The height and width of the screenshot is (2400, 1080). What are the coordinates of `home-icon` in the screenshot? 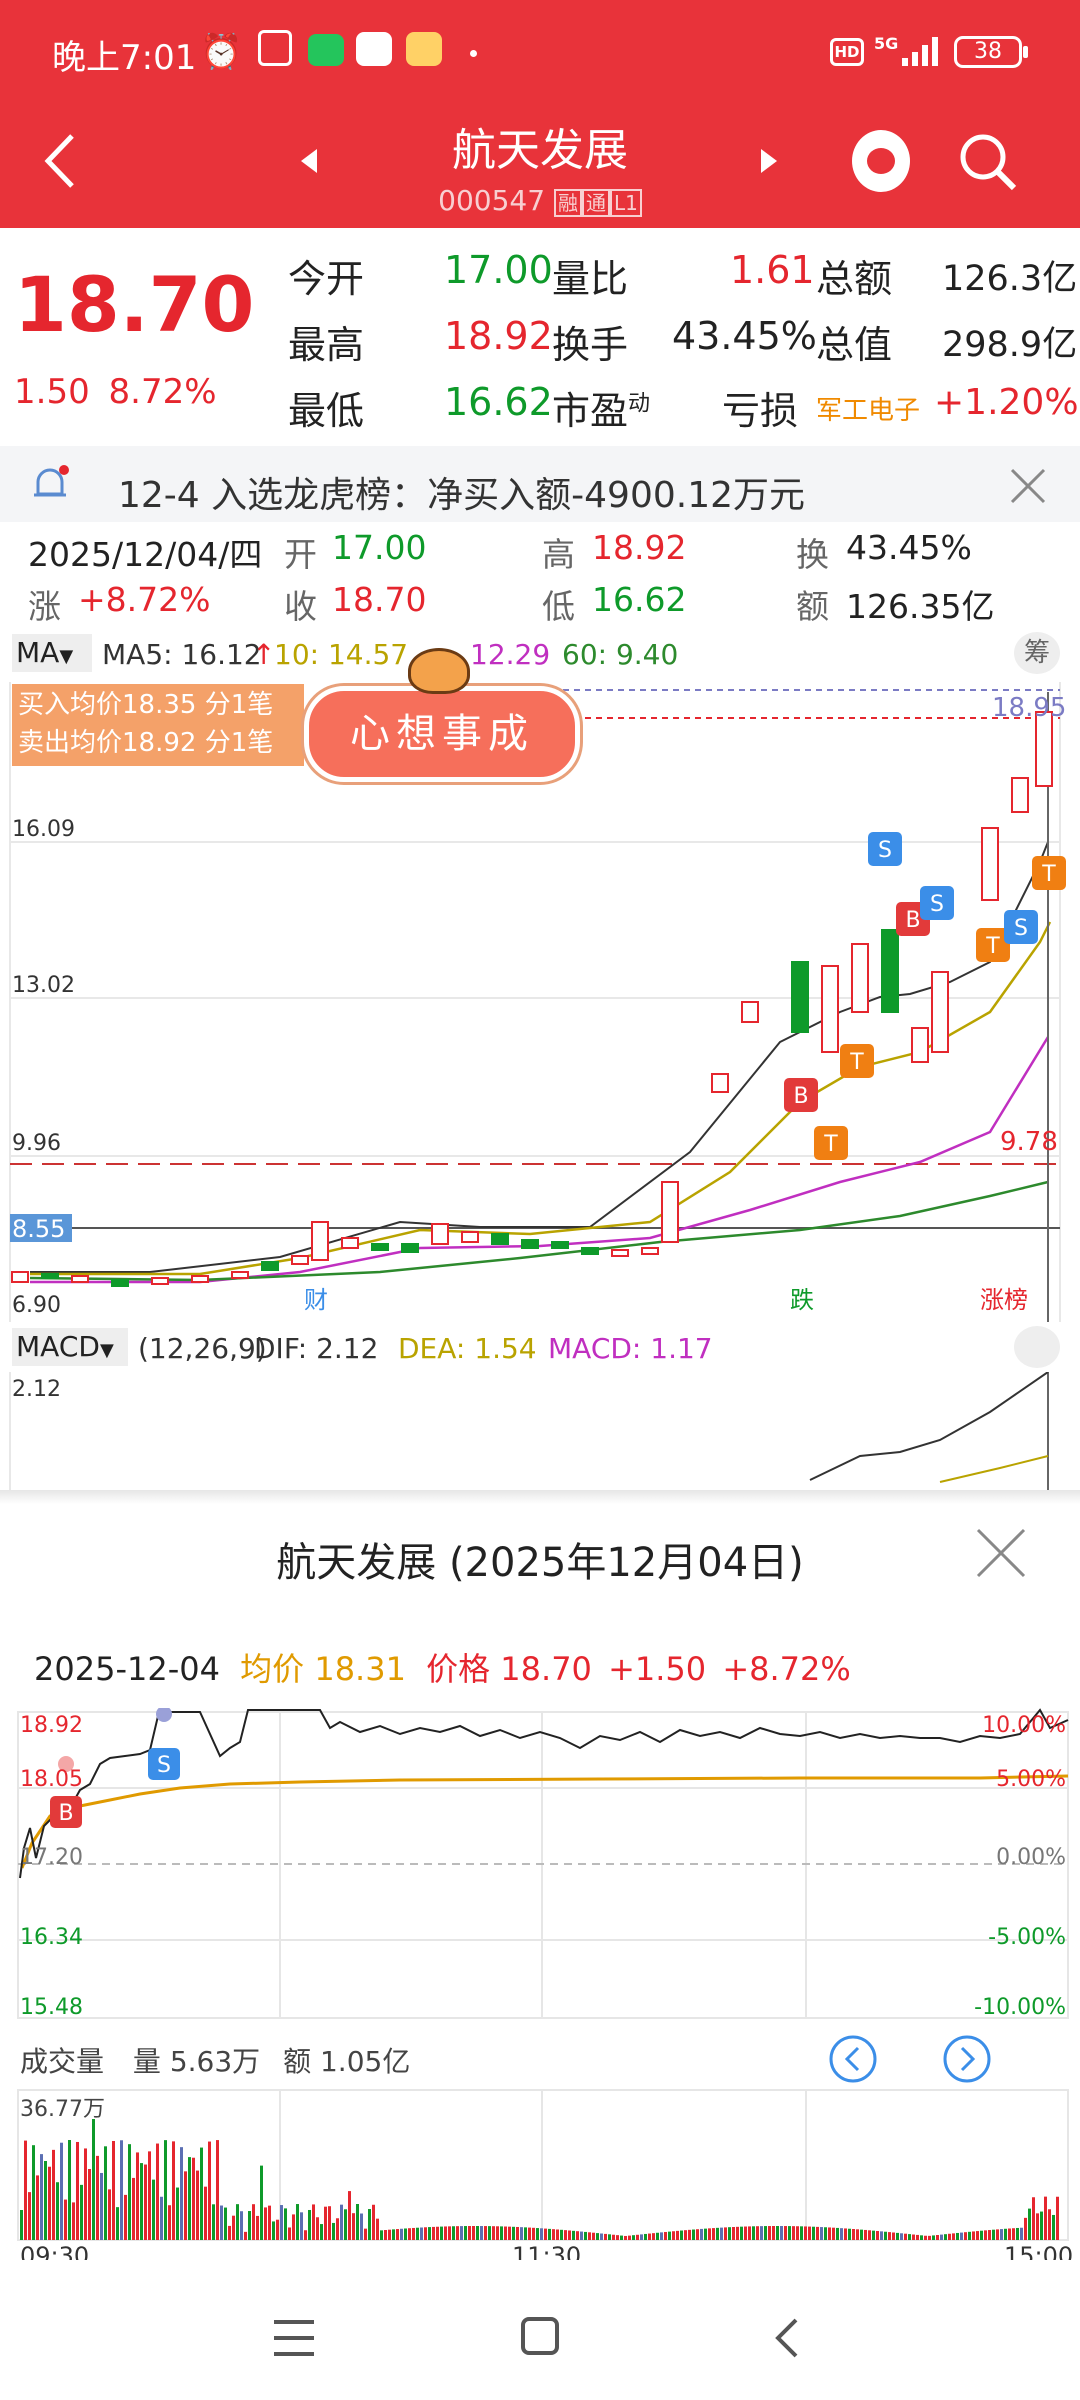 It's located at (540, 2336).